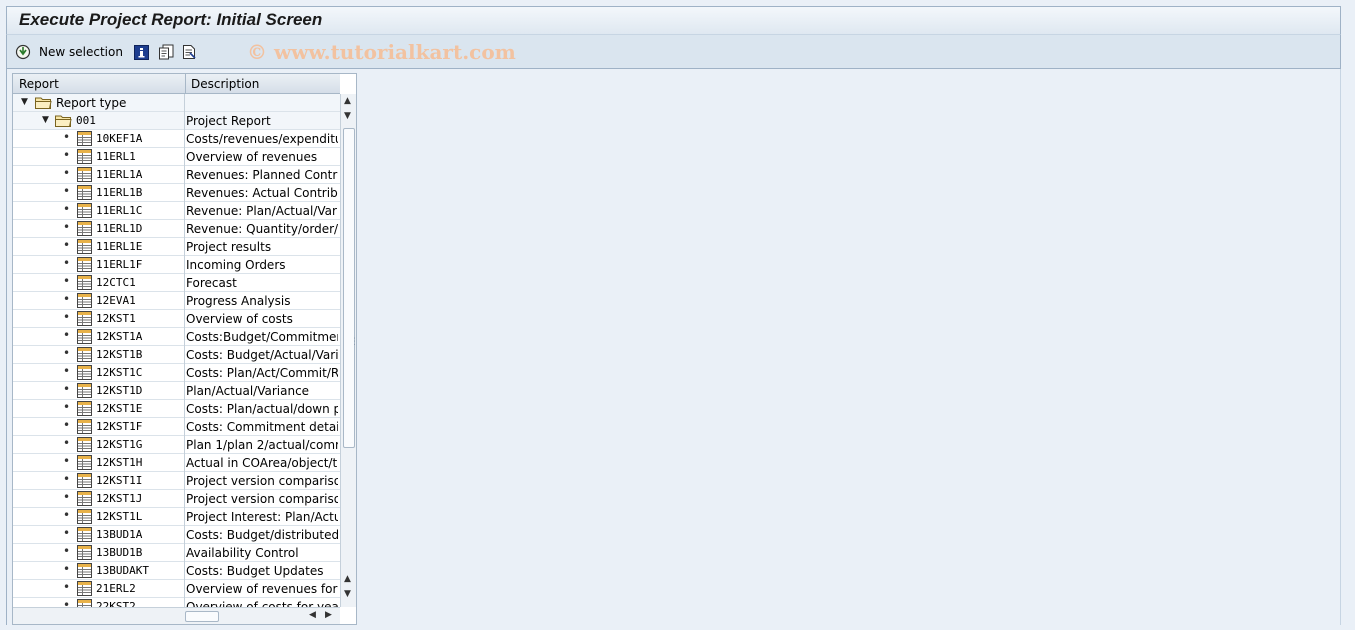 Image resolution: width=1355 pixels, height=630 pixels. Describe the element at coordinates (176, 499) in the screenshot. I see `tree-node-report: • 12KST1J Project version comparison:` at that location.